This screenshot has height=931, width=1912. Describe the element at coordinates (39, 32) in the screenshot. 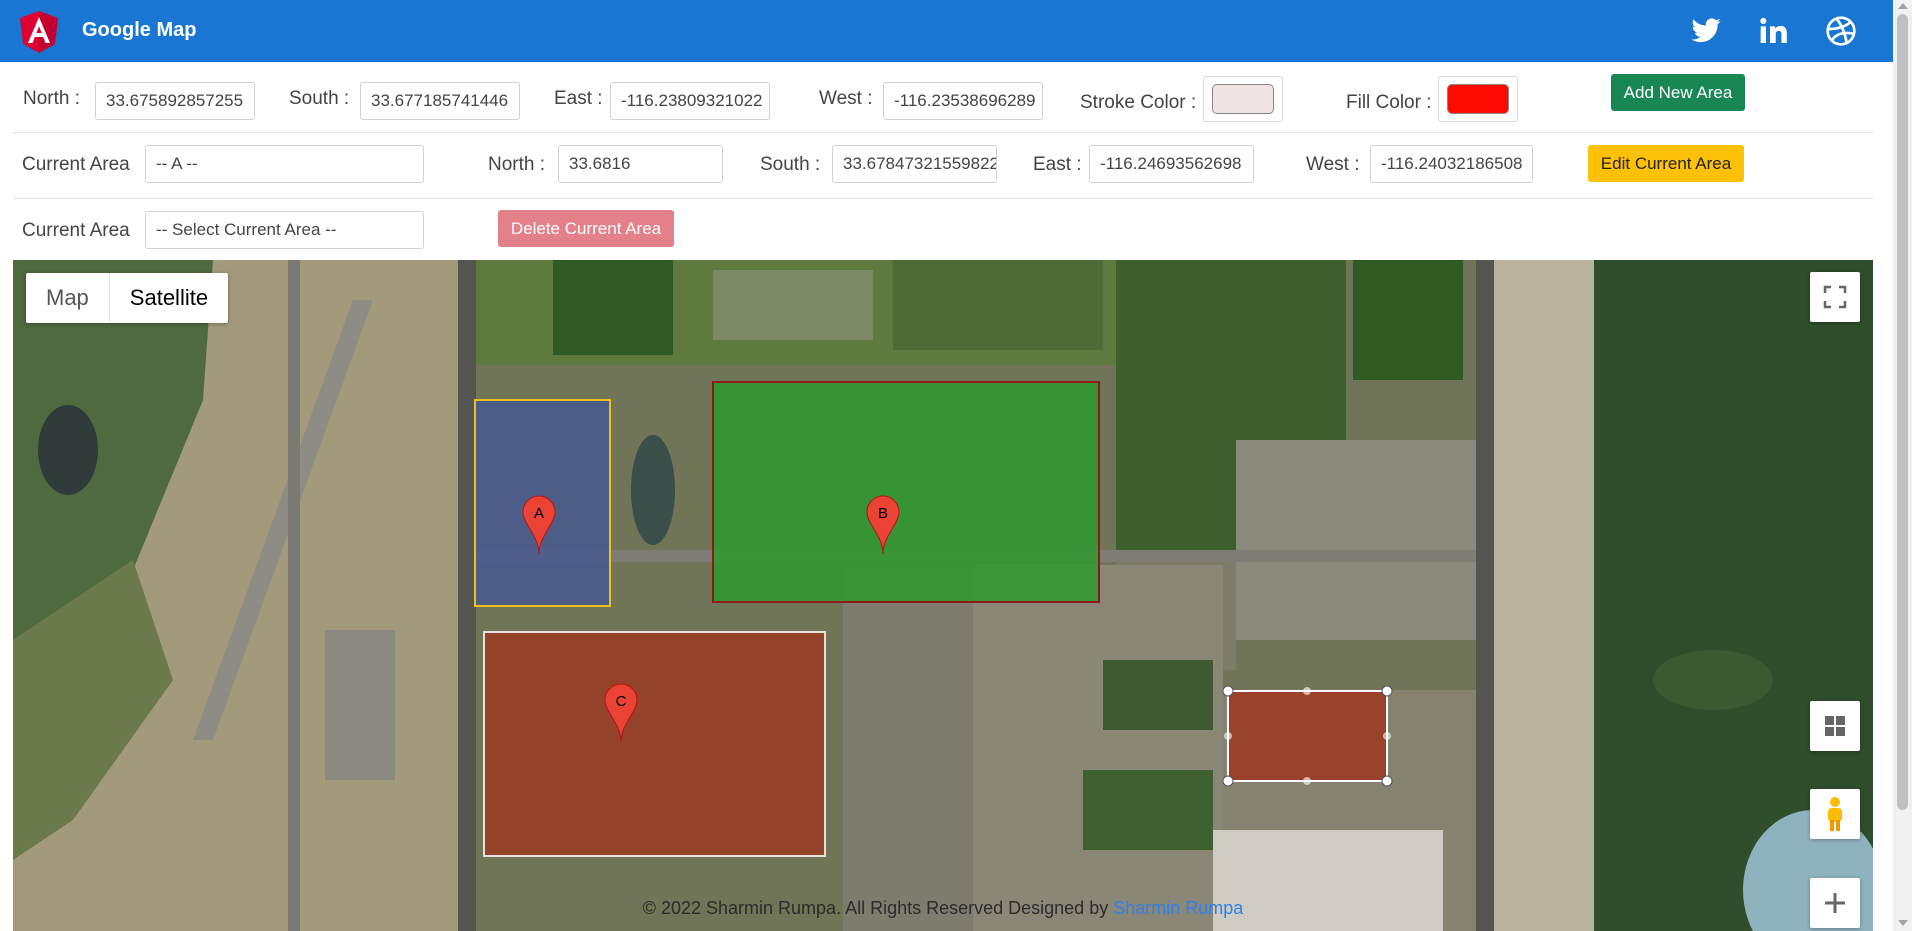

I see `angular-logo-icon` at that location.